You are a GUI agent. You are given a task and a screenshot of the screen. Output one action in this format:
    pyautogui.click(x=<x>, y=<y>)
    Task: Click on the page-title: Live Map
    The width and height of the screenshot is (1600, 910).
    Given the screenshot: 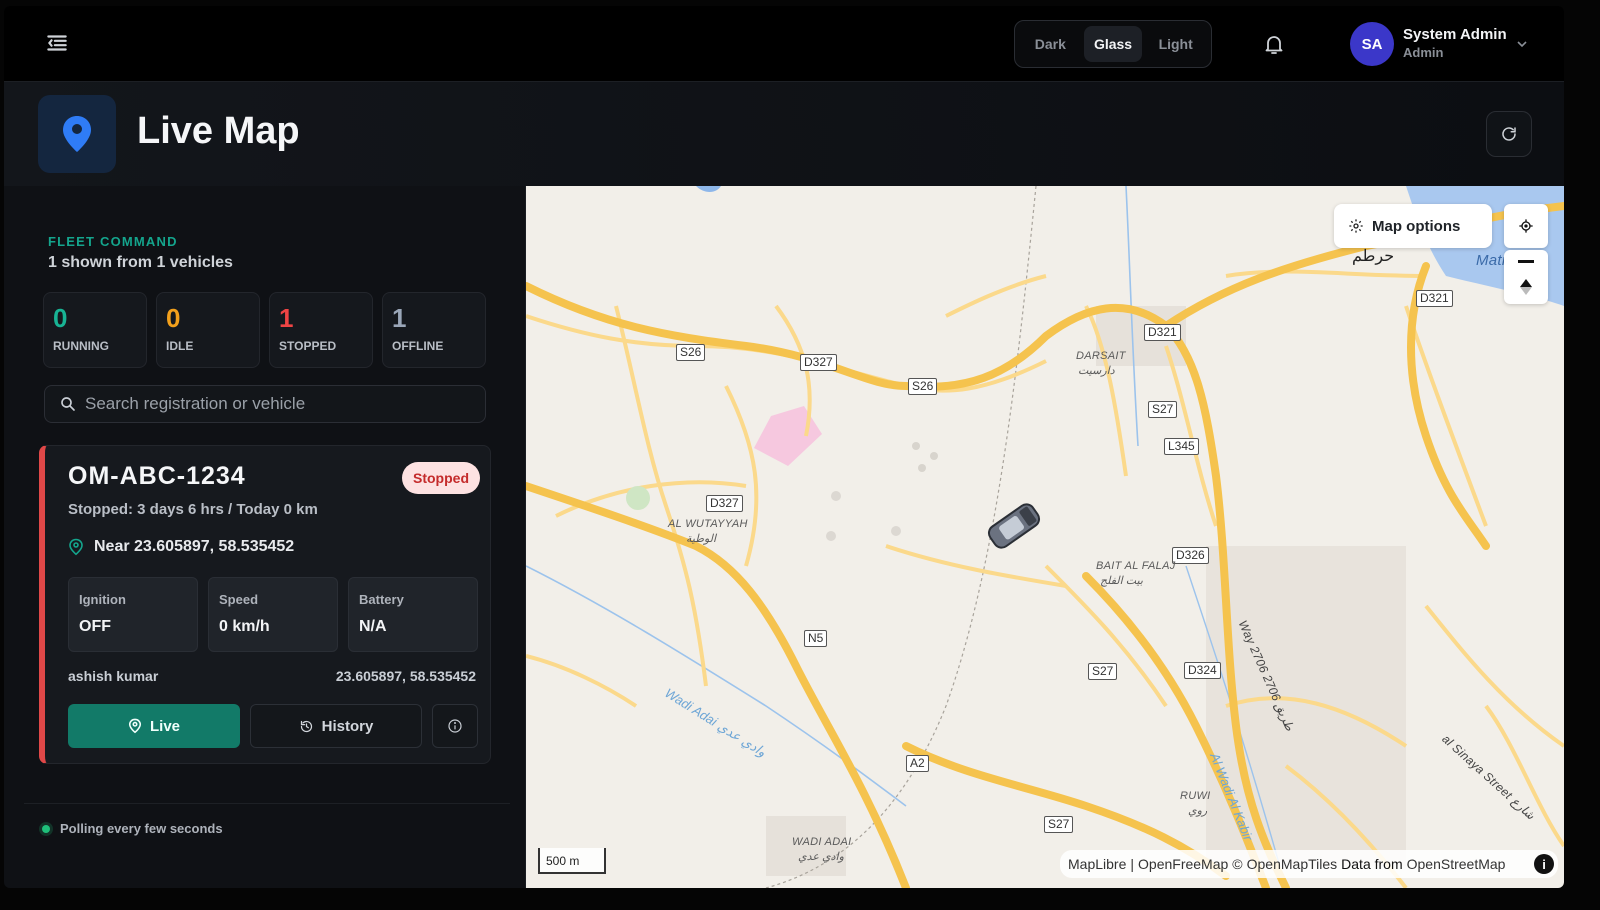 What is the action you would take?
    pyautogui.click(x=218, y=131)
    